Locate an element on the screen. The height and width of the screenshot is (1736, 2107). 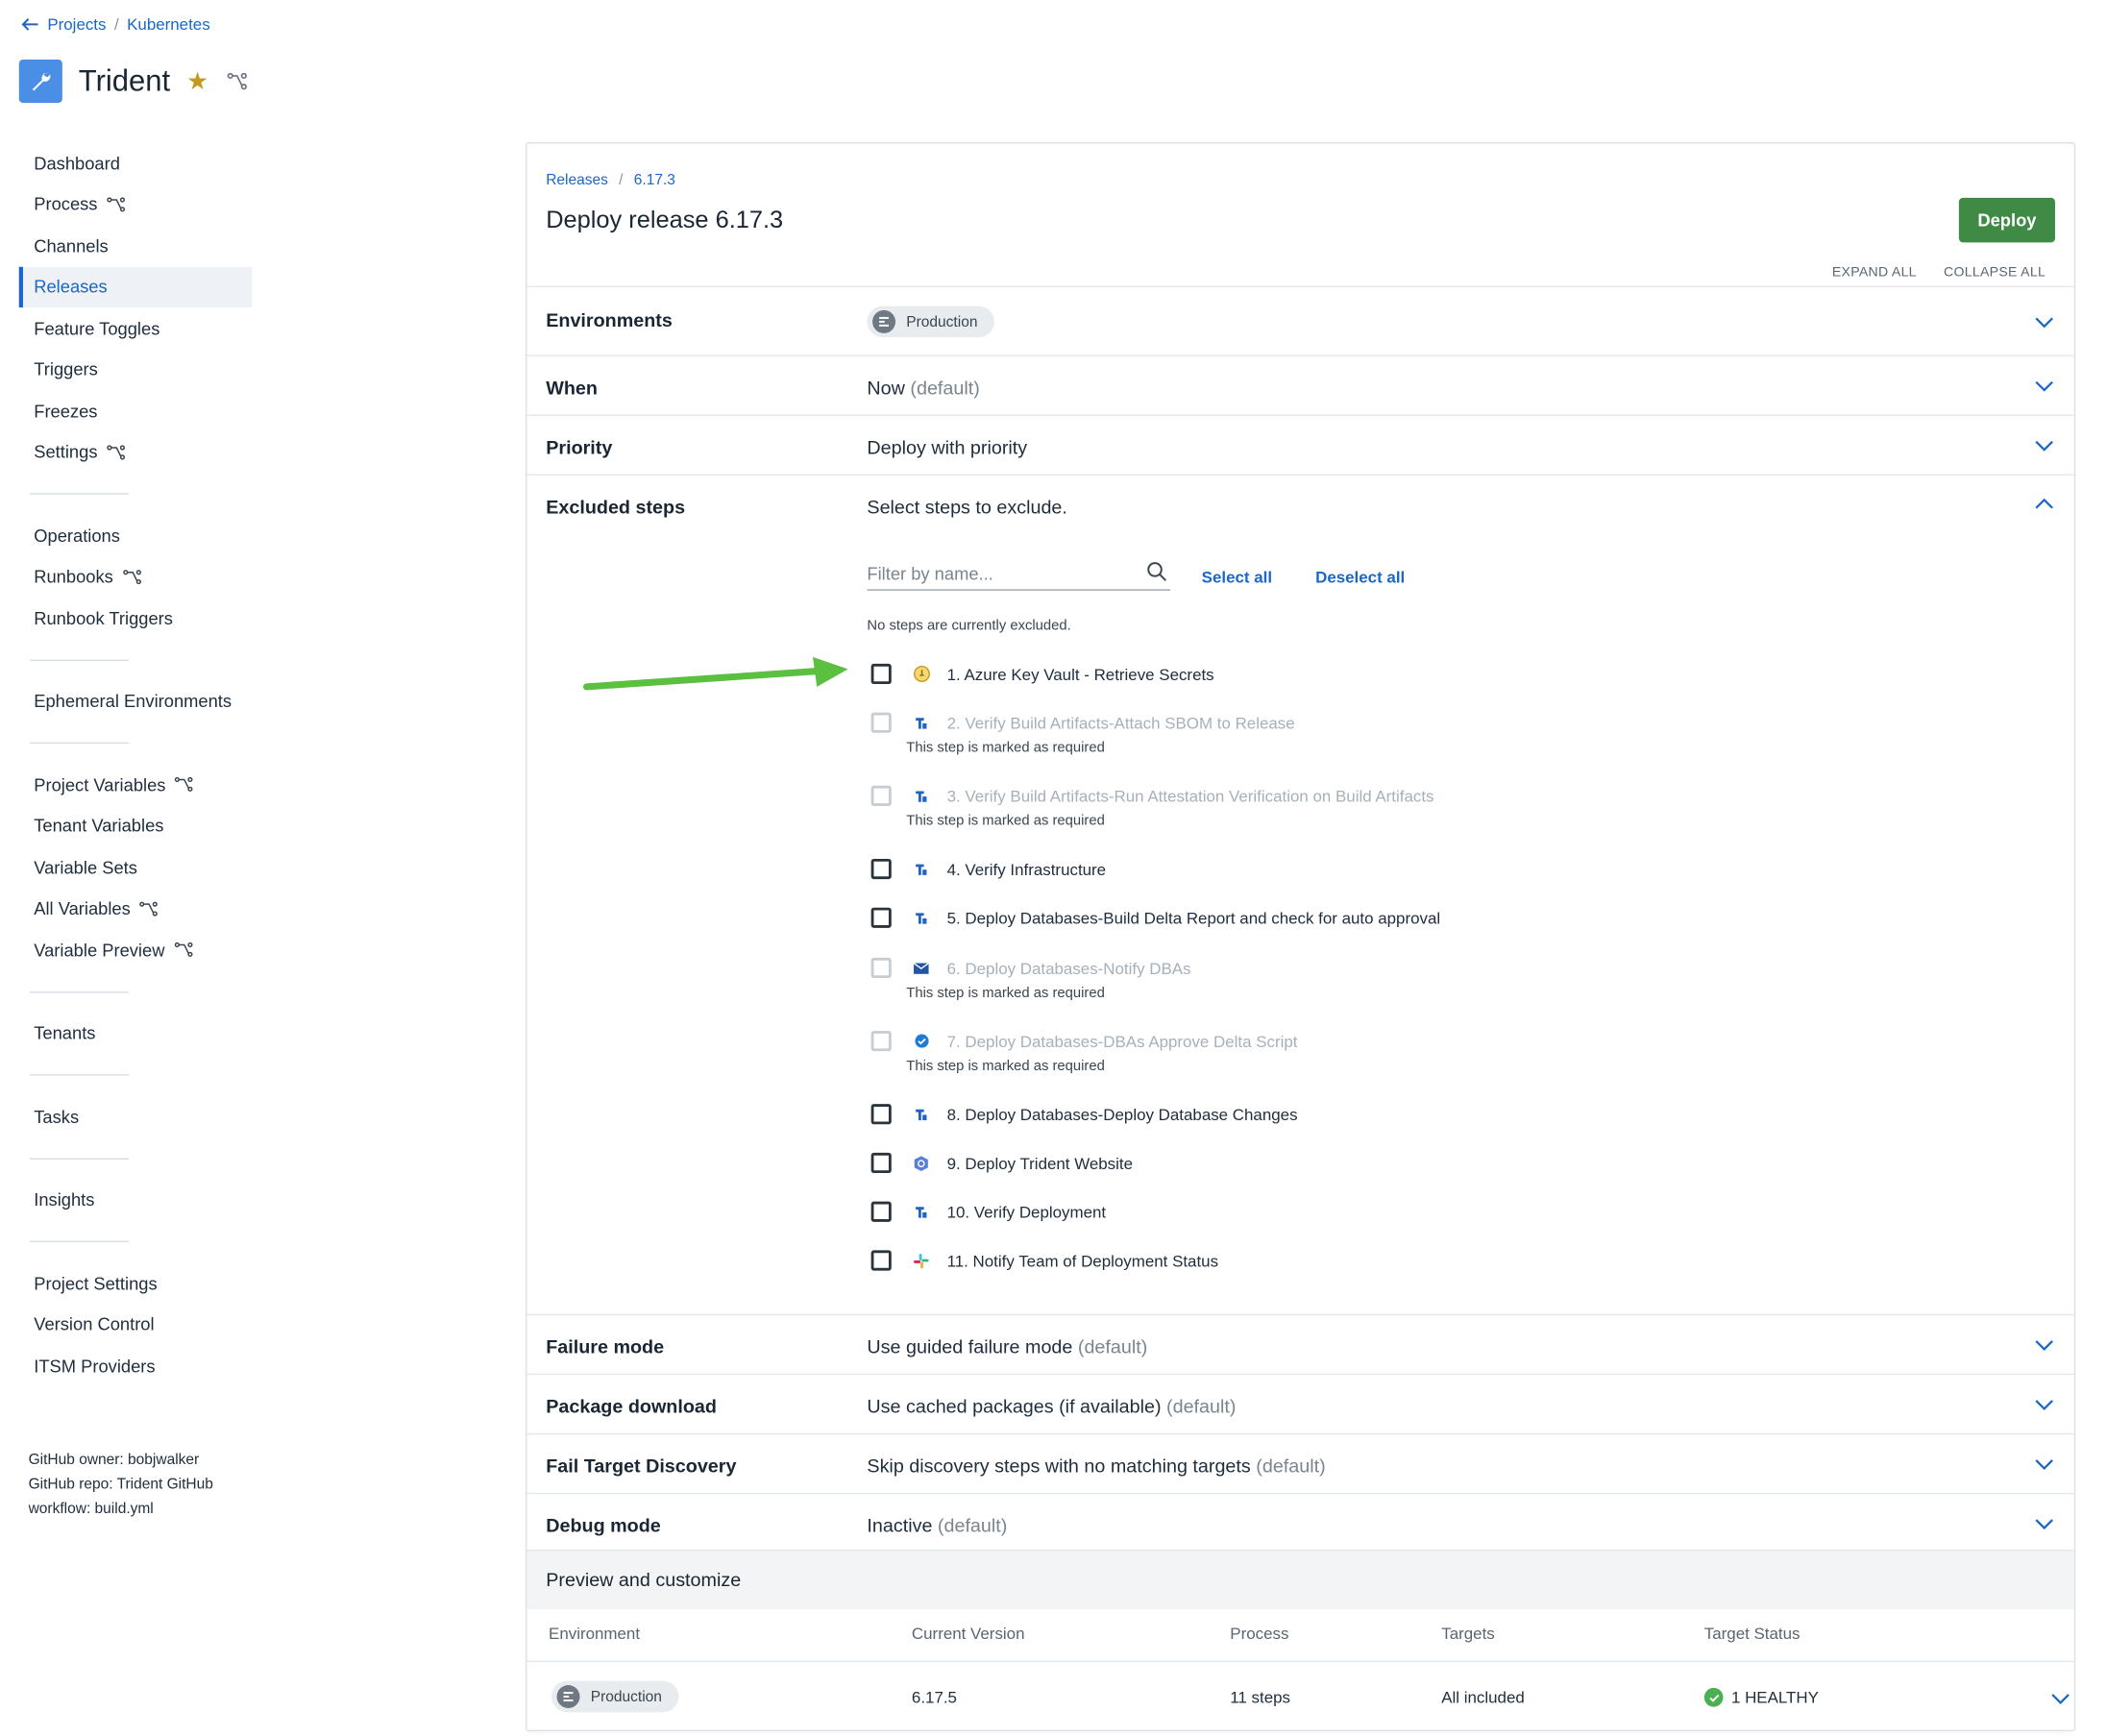
column-header-process: Process is located at coordinates (1260, 1634).